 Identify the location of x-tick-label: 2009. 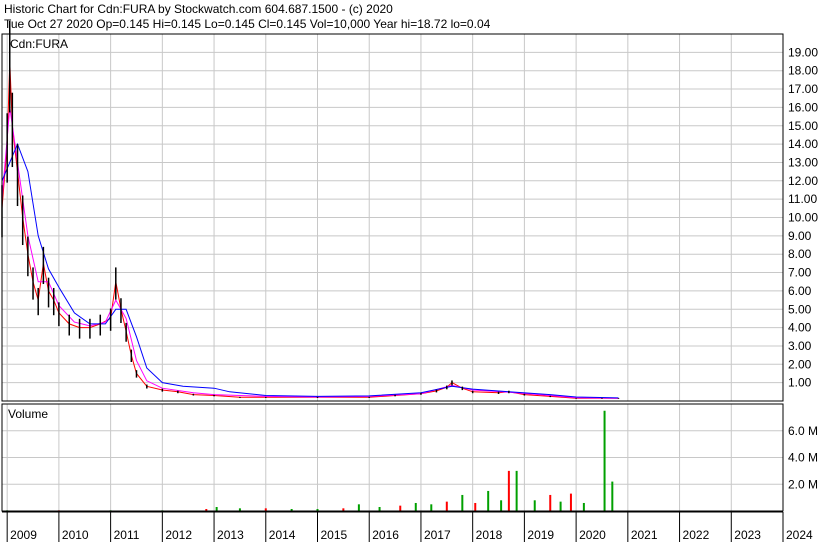
(23, 535).